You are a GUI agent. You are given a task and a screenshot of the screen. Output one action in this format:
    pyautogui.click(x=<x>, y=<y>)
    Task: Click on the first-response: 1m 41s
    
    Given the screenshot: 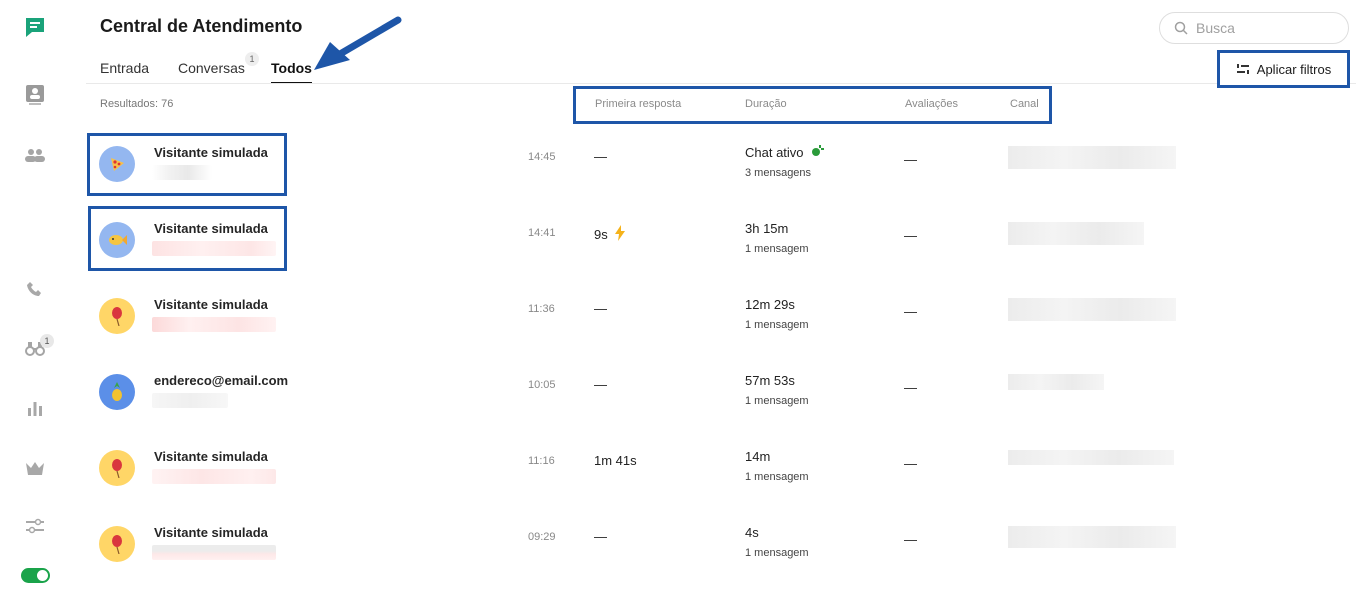 What is the action you would take?
    pyautogui.click(x=615, y=460)
    